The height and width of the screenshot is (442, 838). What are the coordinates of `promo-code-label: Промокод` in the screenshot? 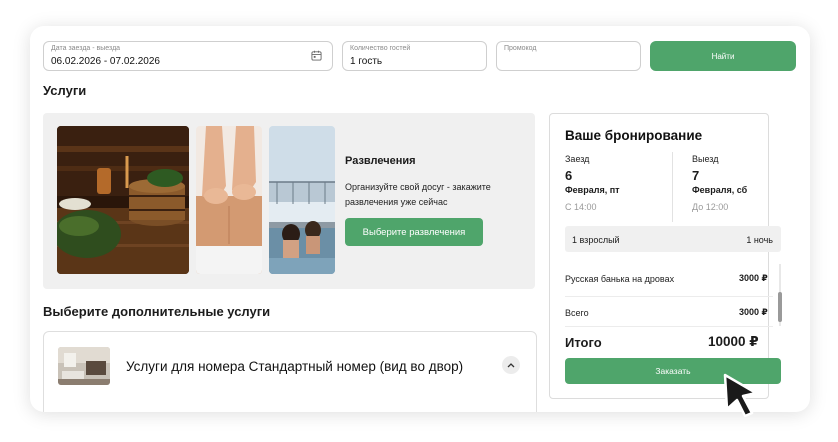 It's located at (520, 48).